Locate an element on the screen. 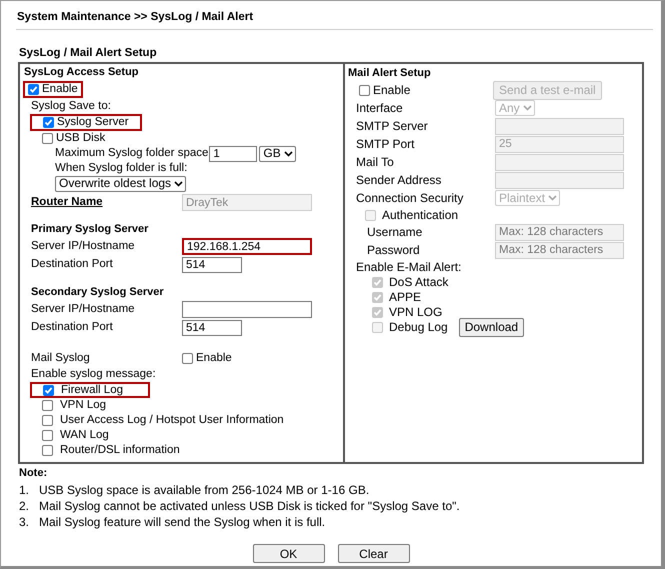  option-label: VPN LOG is located at coordinates (415, 312).